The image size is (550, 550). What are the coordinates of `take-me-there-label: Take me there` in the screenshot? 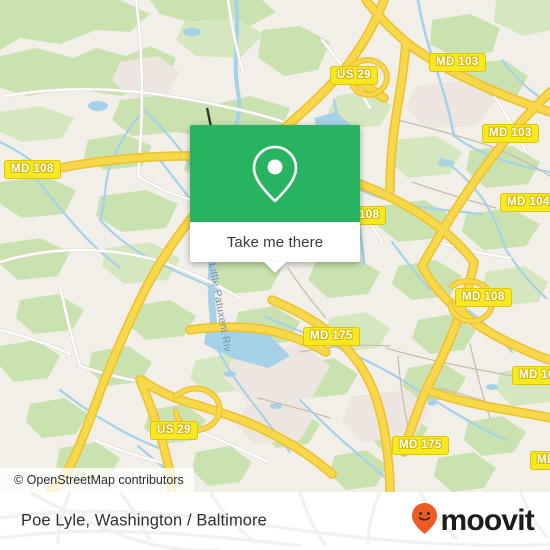 It's located at (275, 242).